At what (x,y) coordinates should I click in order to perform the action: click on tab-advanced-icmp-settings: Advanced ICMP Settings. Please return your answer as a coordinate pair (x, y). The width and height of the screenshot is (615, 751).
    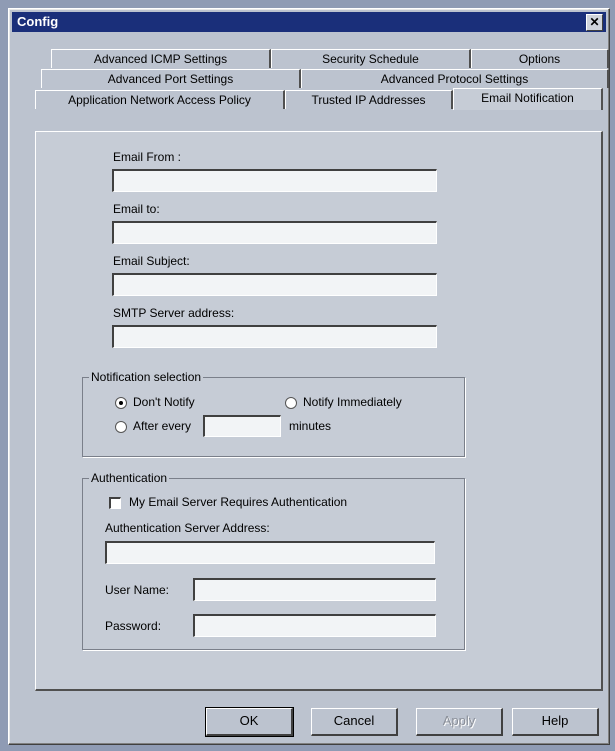
    Looking at the image, I should click on (161, 58).